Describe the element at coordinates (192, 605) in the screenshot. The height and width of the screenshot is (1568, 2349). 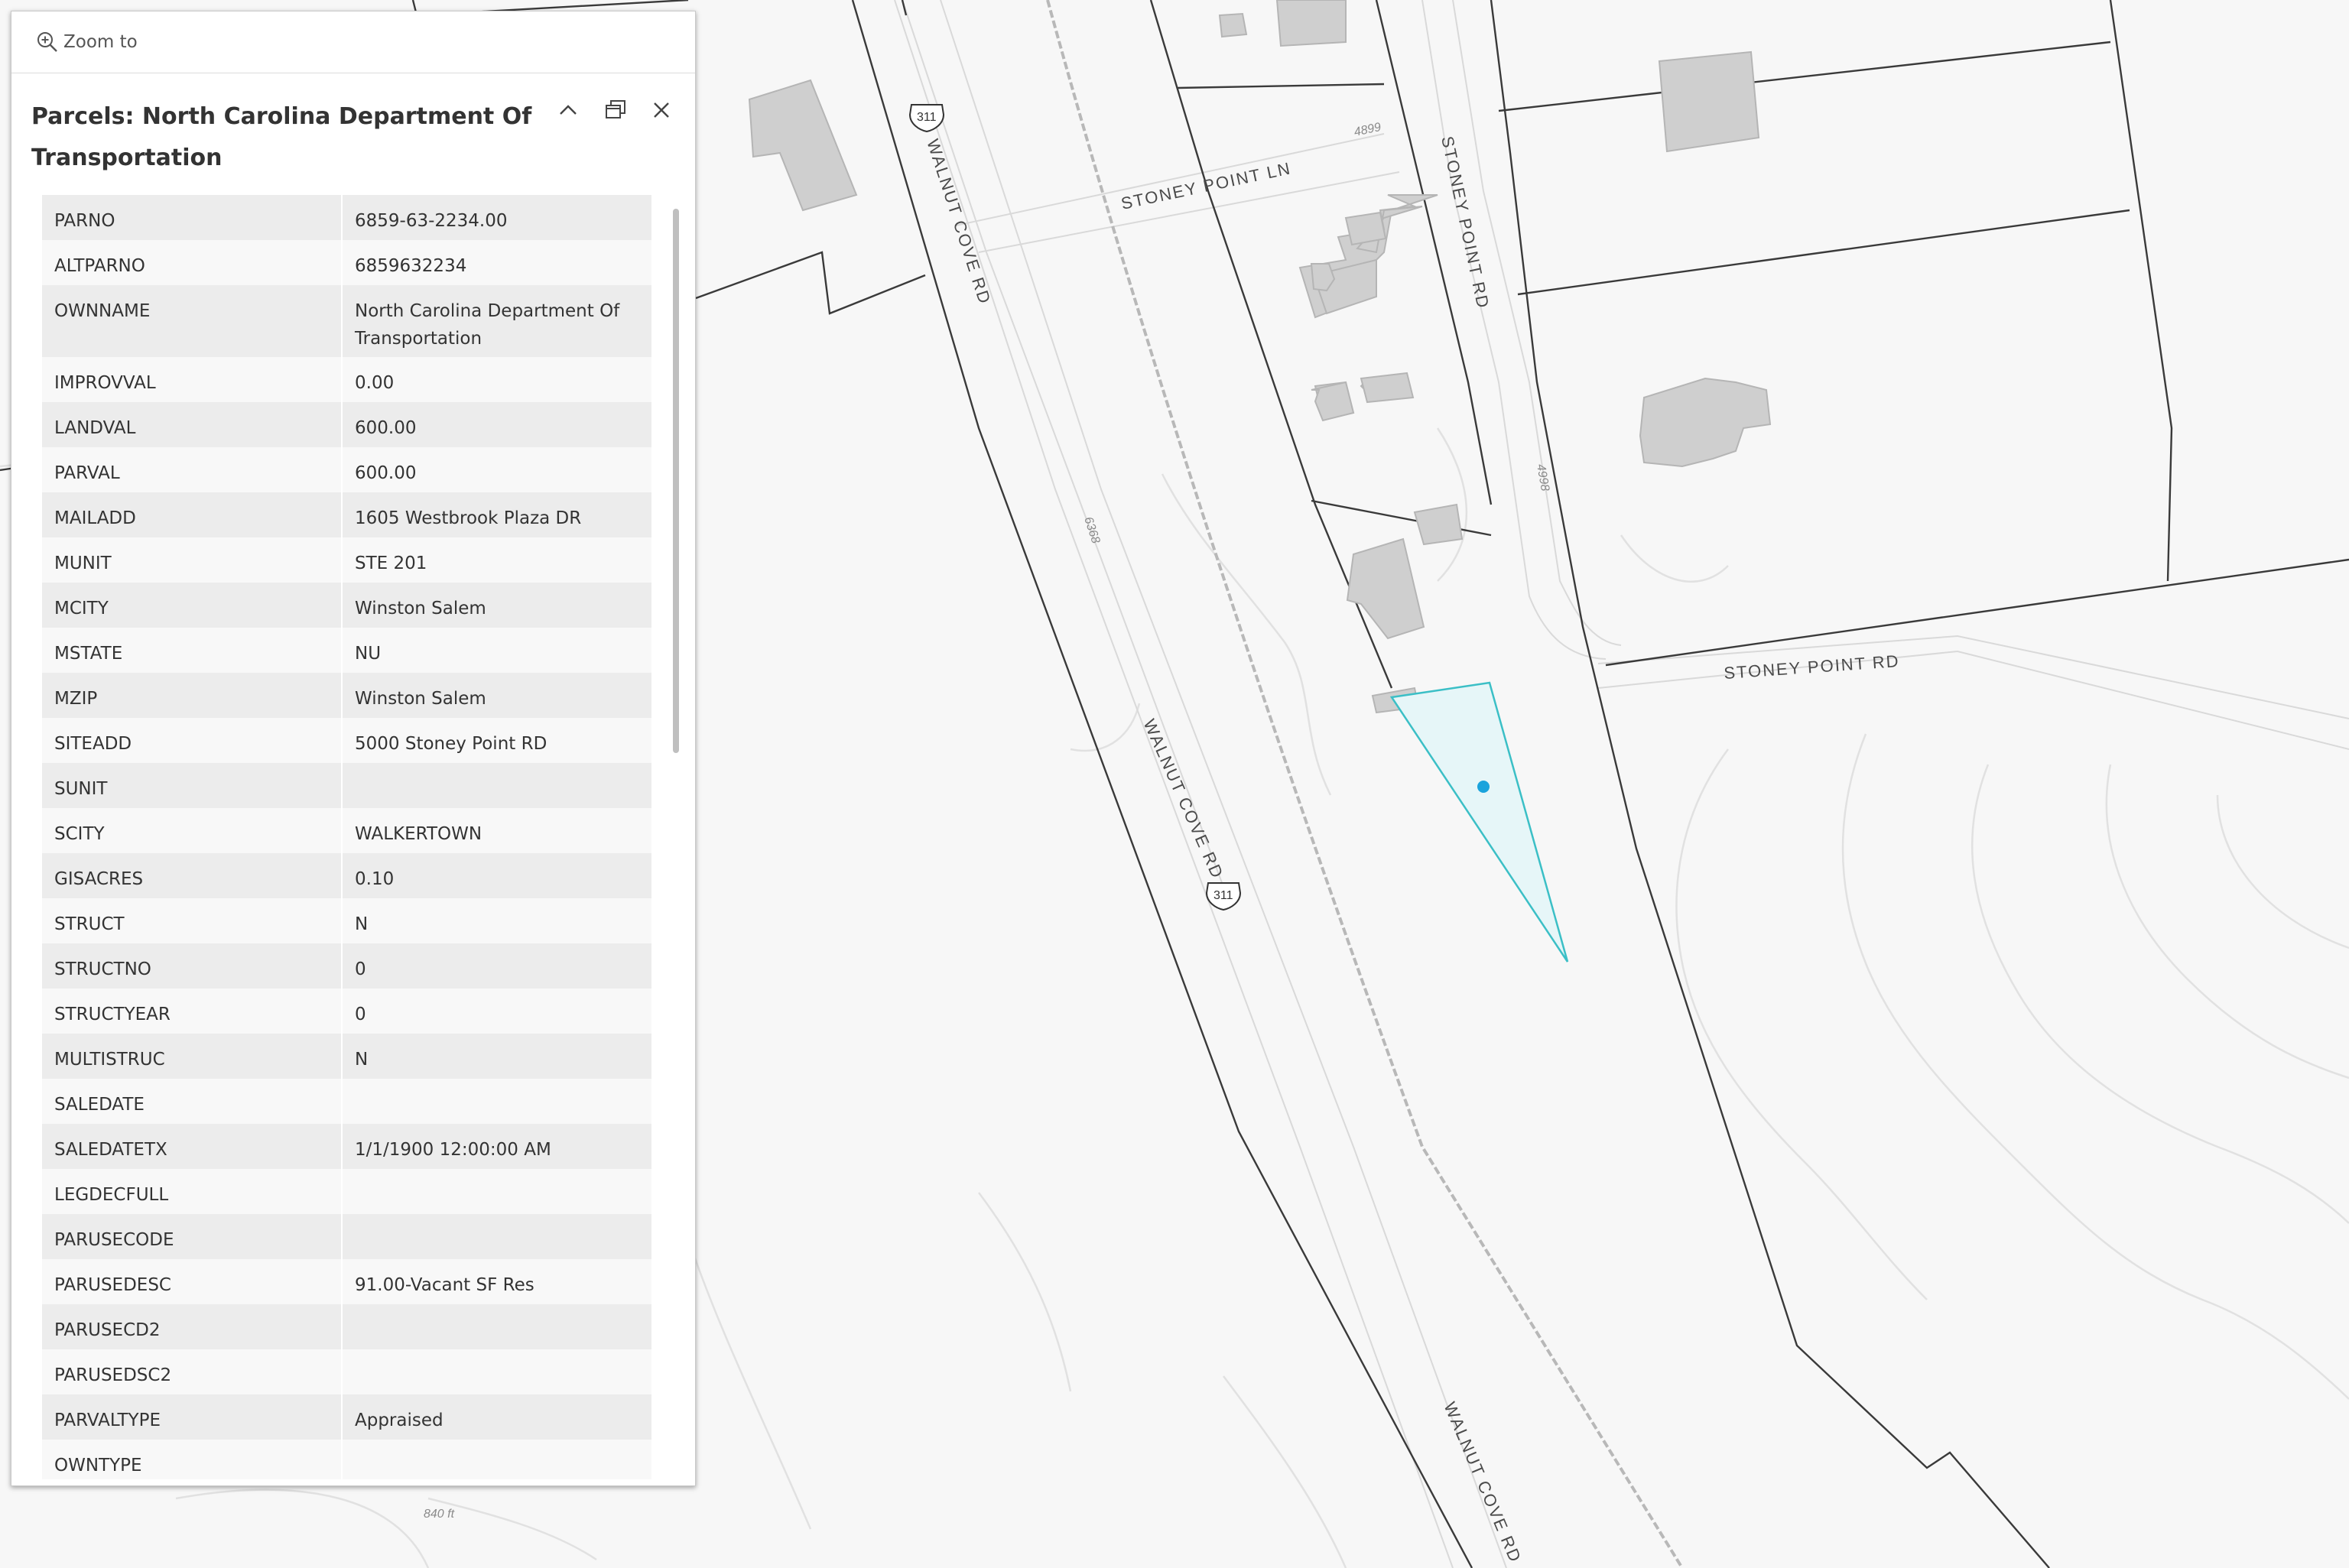
I see `attribute-key: MCITY` at that location.